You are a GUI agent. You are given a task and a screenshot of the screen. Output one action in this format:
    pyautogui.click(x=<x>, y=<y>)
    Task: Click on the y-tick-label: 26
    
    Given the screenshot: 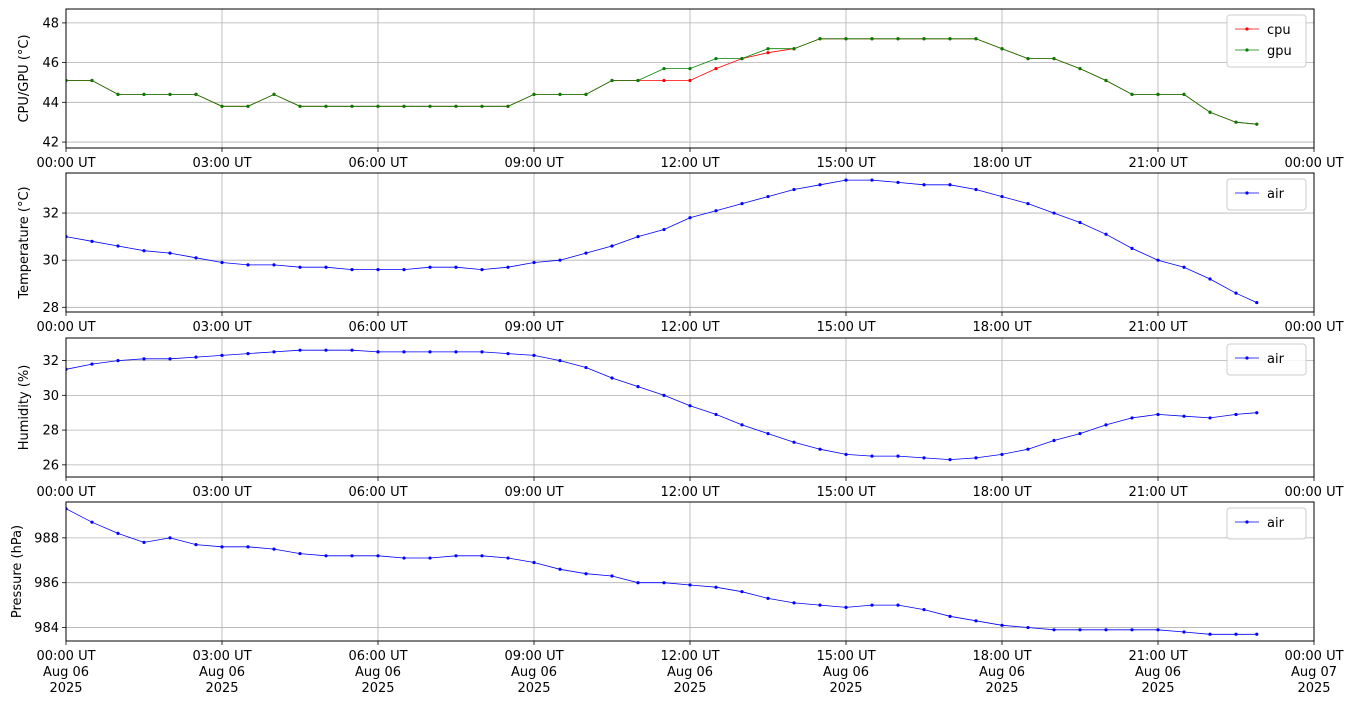 What is the action you would take?
    pyautogui.click(x=50, y=465)
    